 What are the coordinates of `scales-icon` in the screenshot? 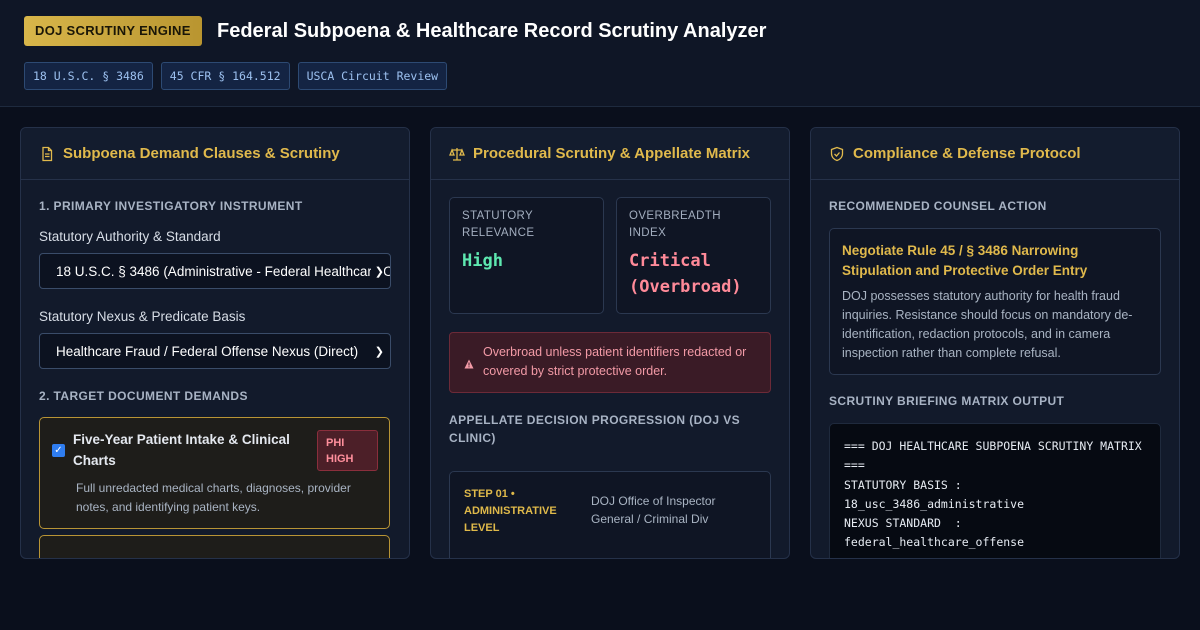 It's located at (457, 154).